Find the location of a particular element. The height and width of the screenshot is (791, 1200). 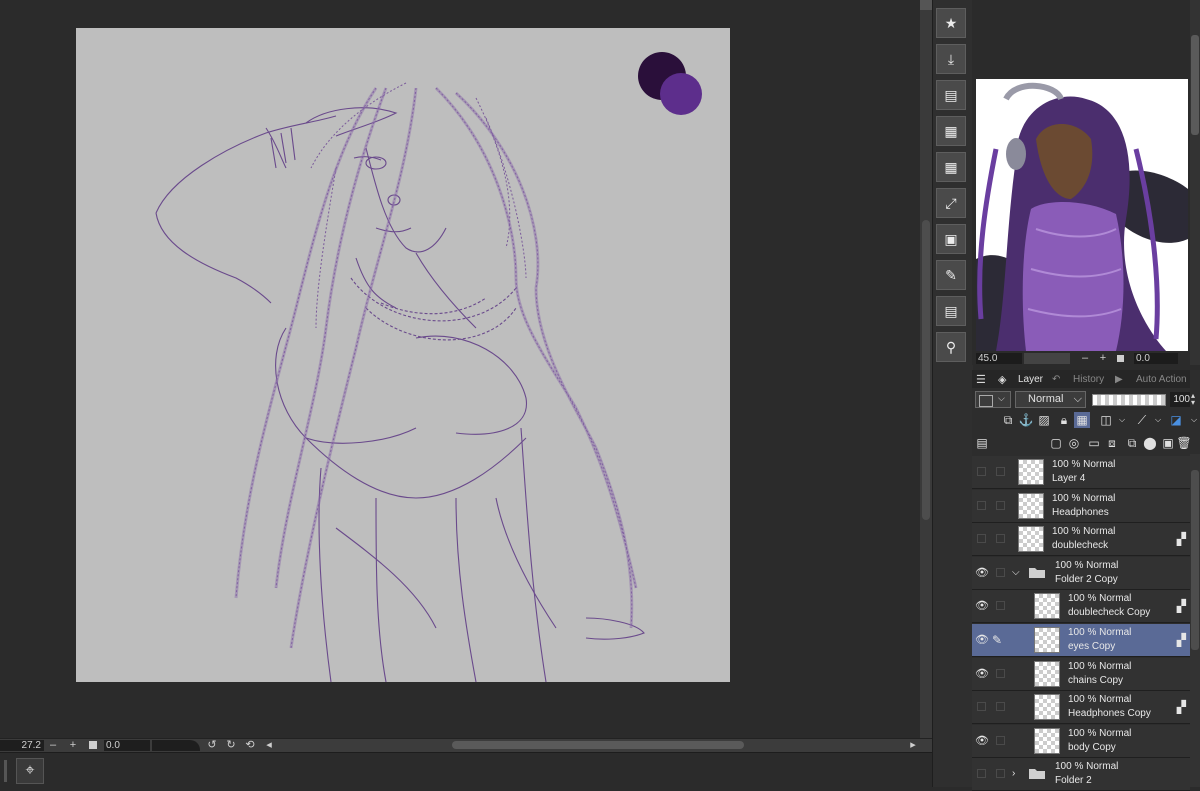

layer-row: 100 % Normal doublecheck ▞ is located at coordinates (1081, 540).